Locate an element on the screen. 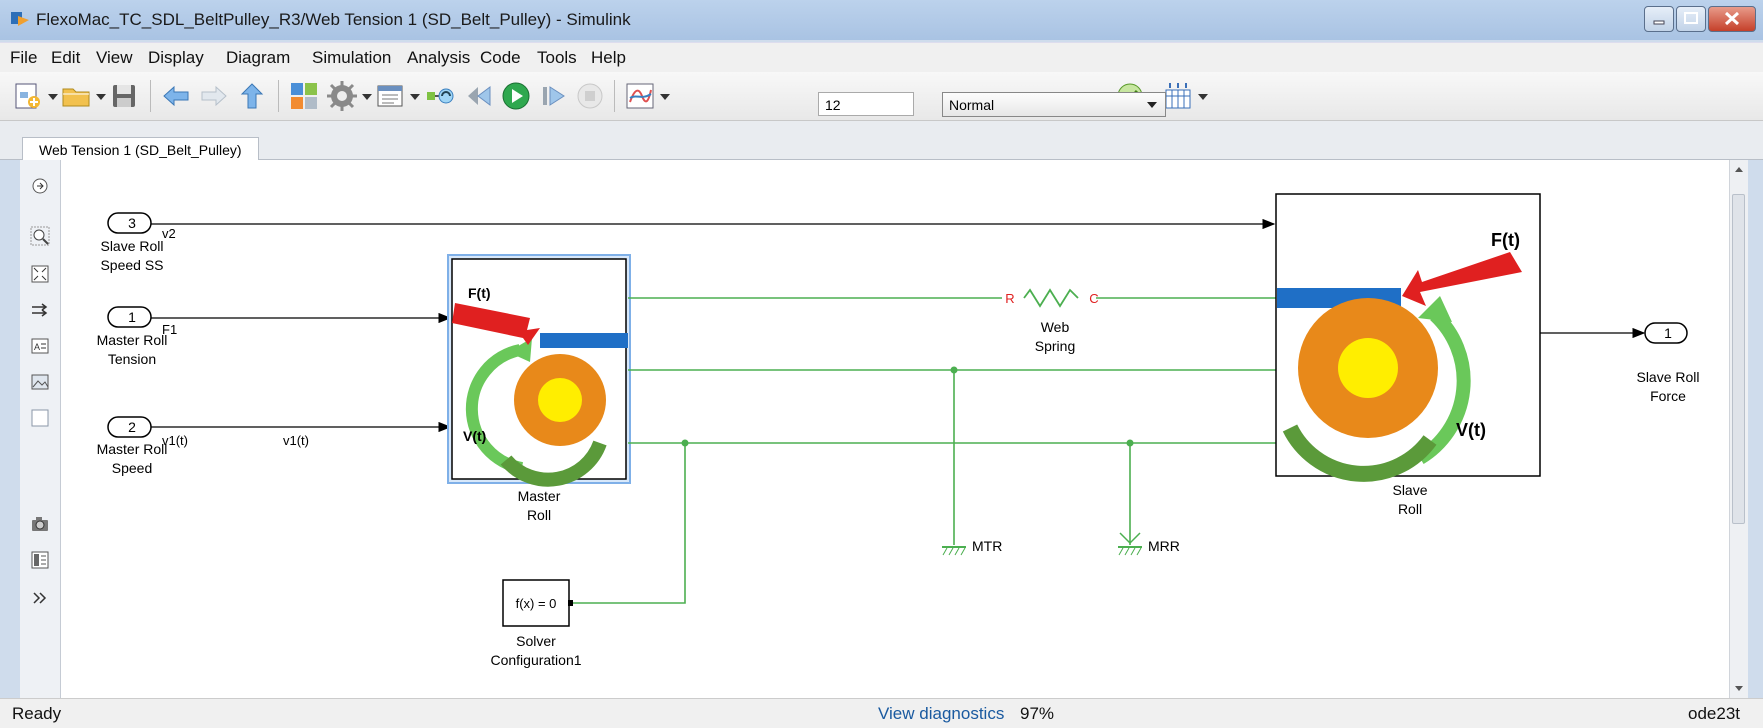 This screenshot has height=728, width=1763. inport-2-label-line1: Master Roll is located at coordinates (132, 449).